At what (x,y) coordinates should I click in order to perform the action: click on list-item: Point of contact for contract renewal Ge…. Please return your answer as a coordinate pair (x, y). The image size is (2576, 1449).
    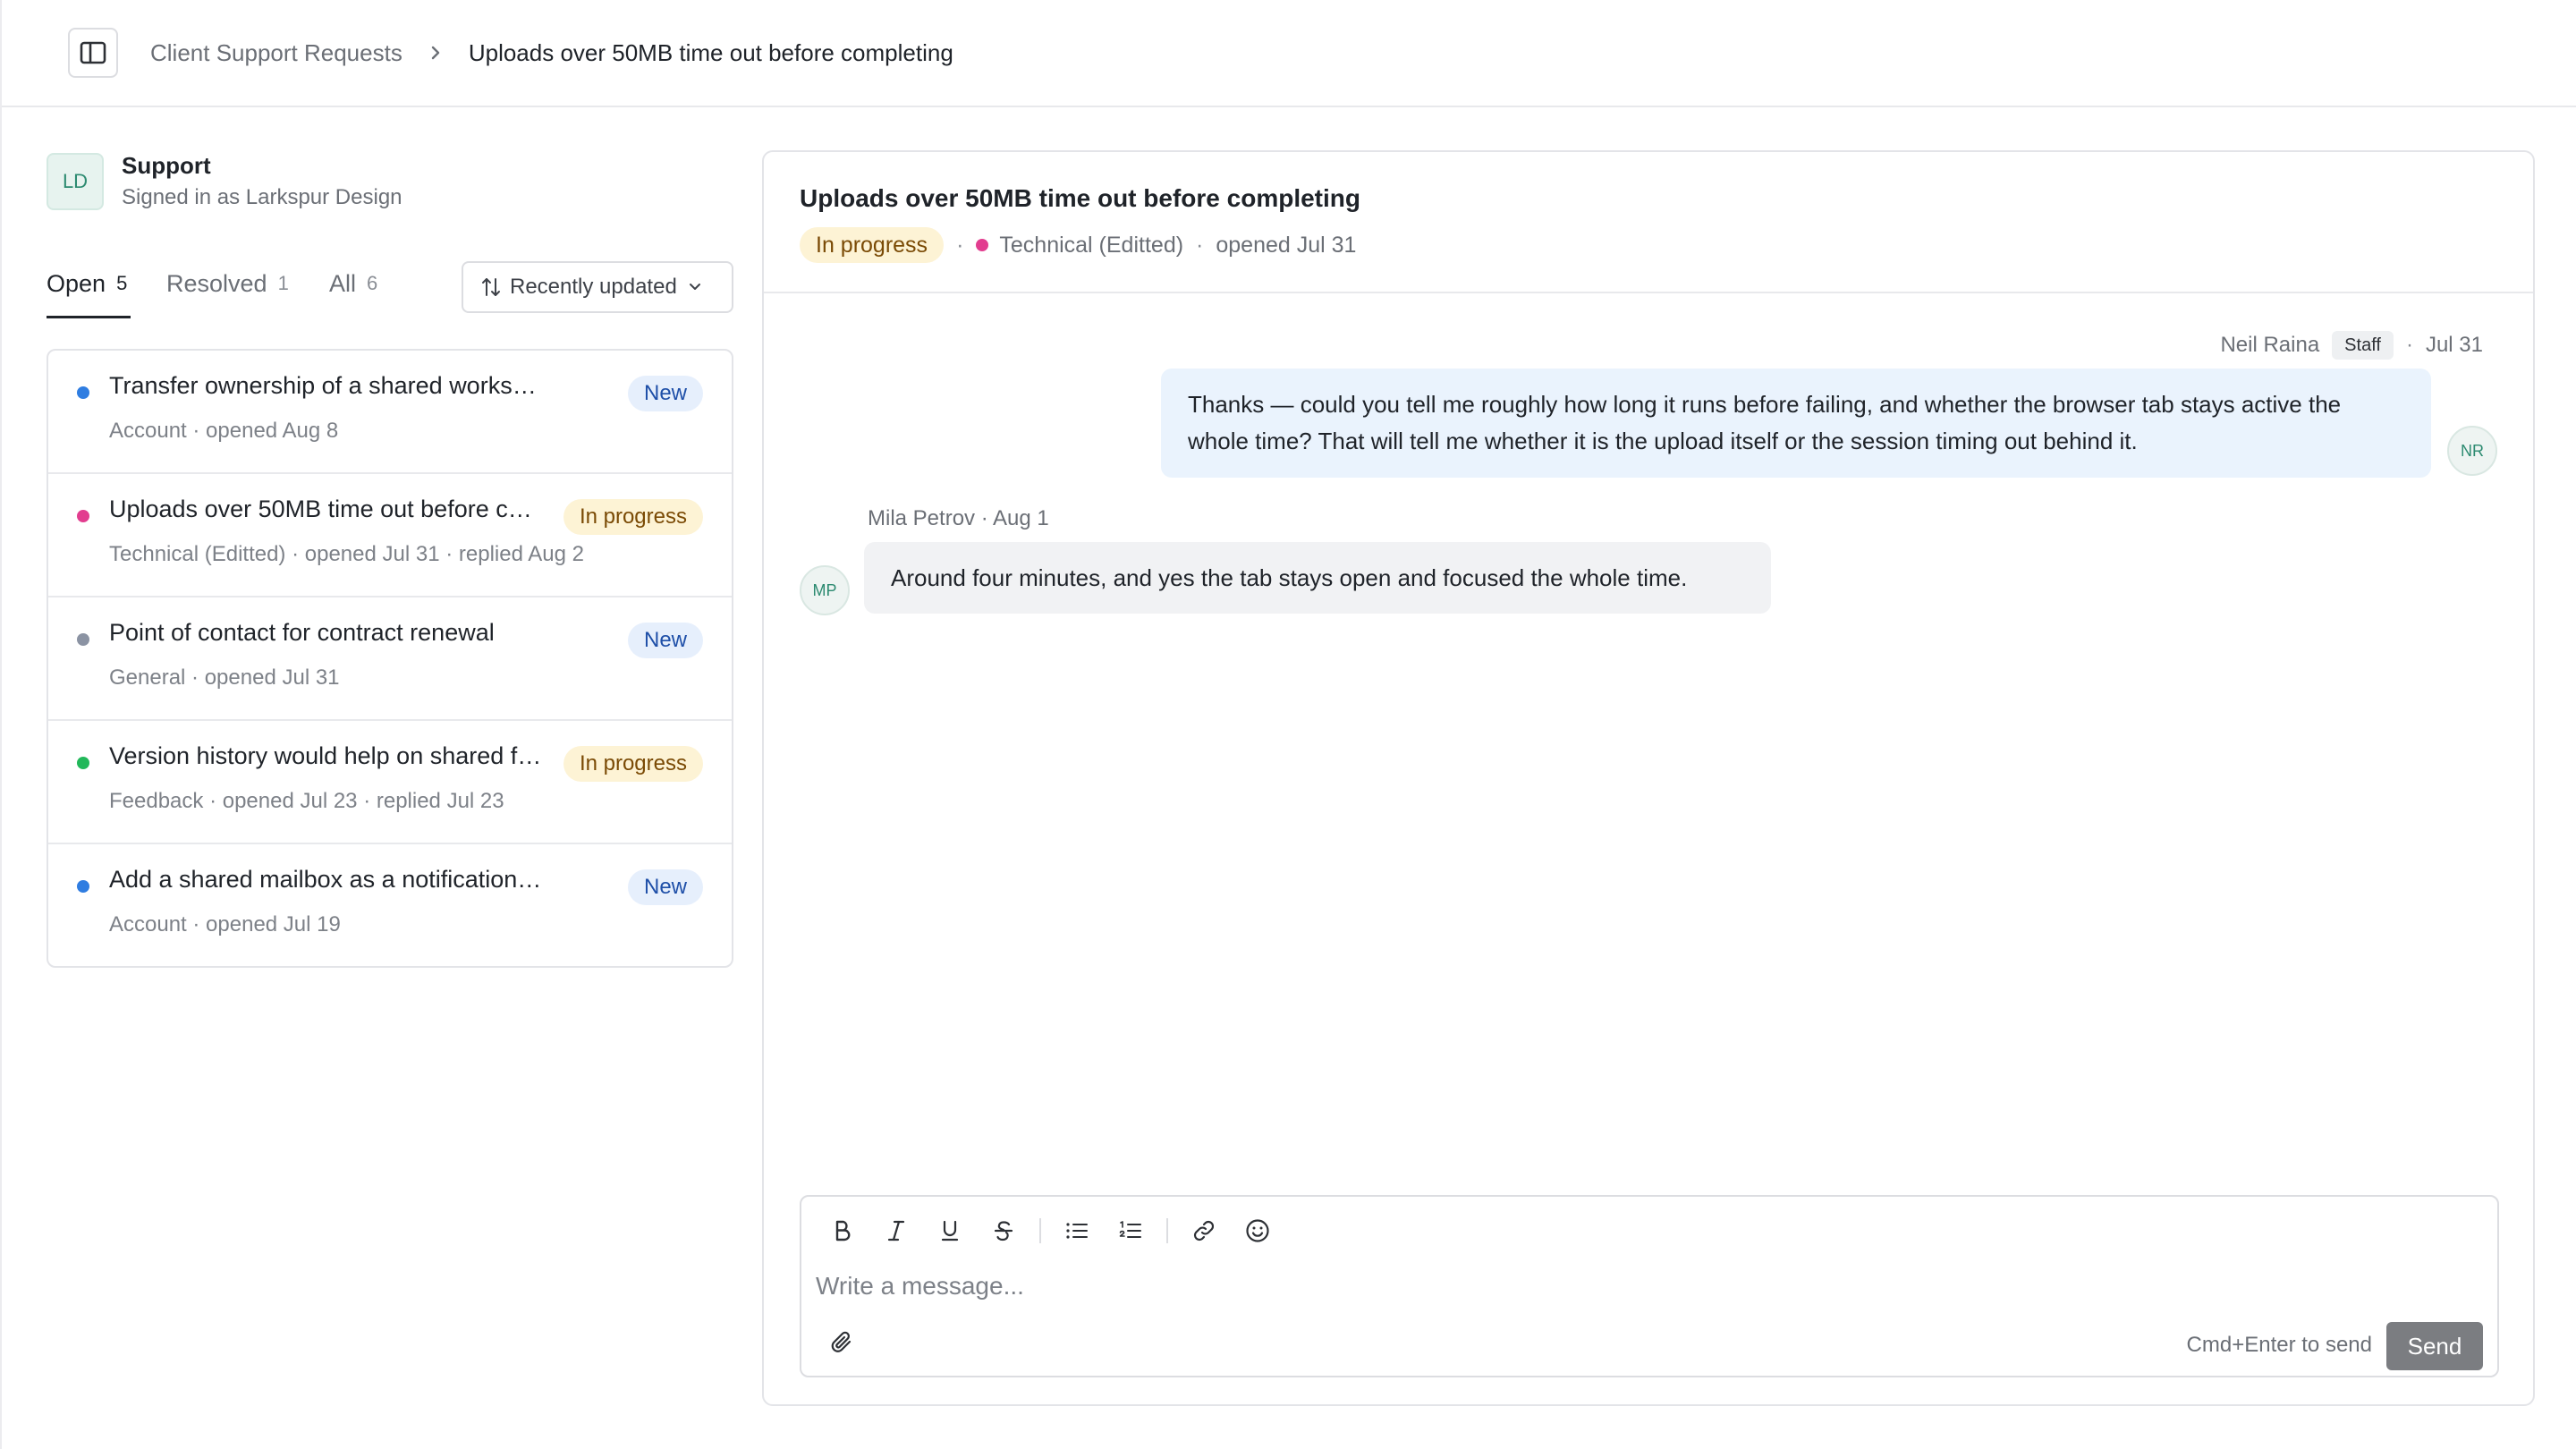
    Looking at the image, I should click on (390, 659).